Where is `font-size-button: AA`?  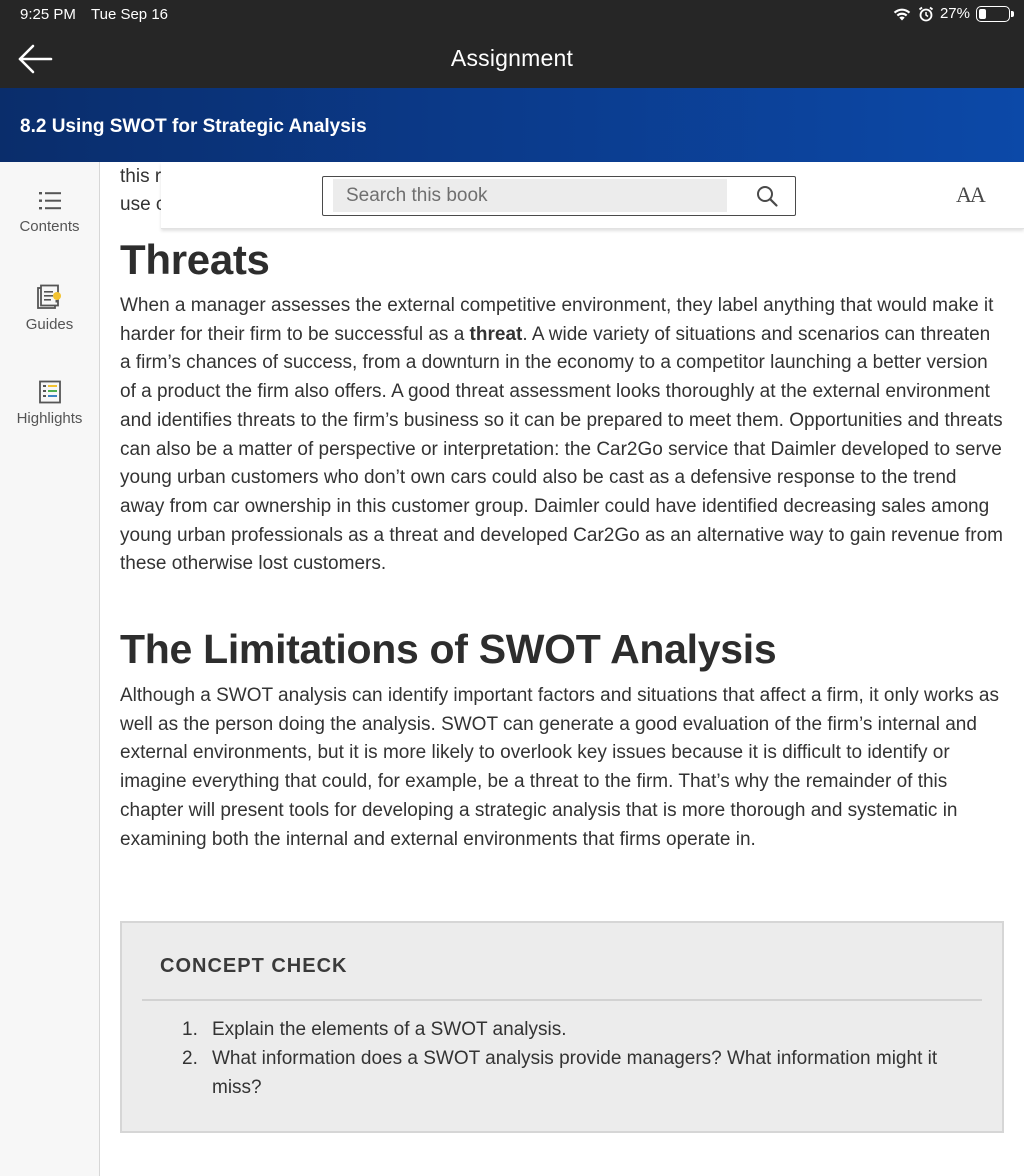 font-size-button: AA is located at coordinates (971, 195).